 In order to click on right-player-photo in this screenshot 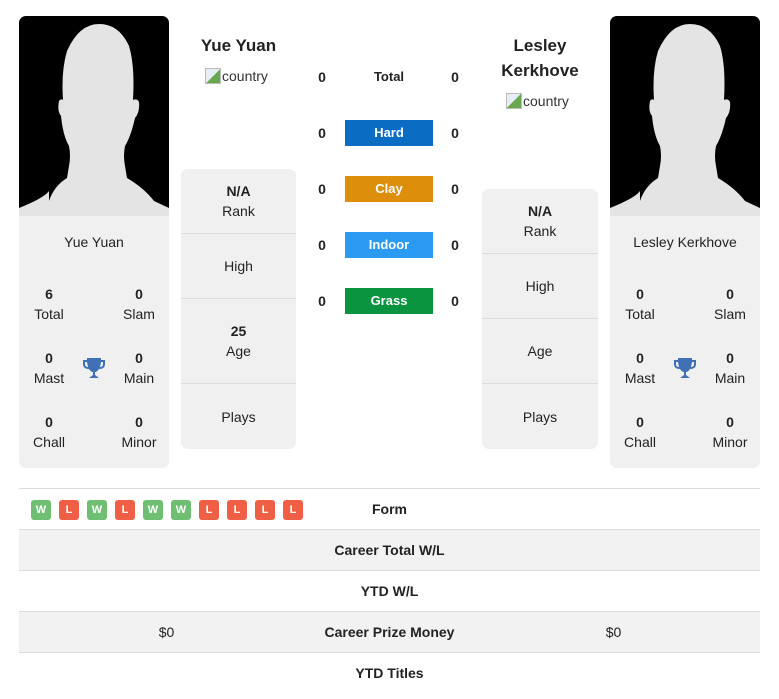, I will do `click(685, 116)`.